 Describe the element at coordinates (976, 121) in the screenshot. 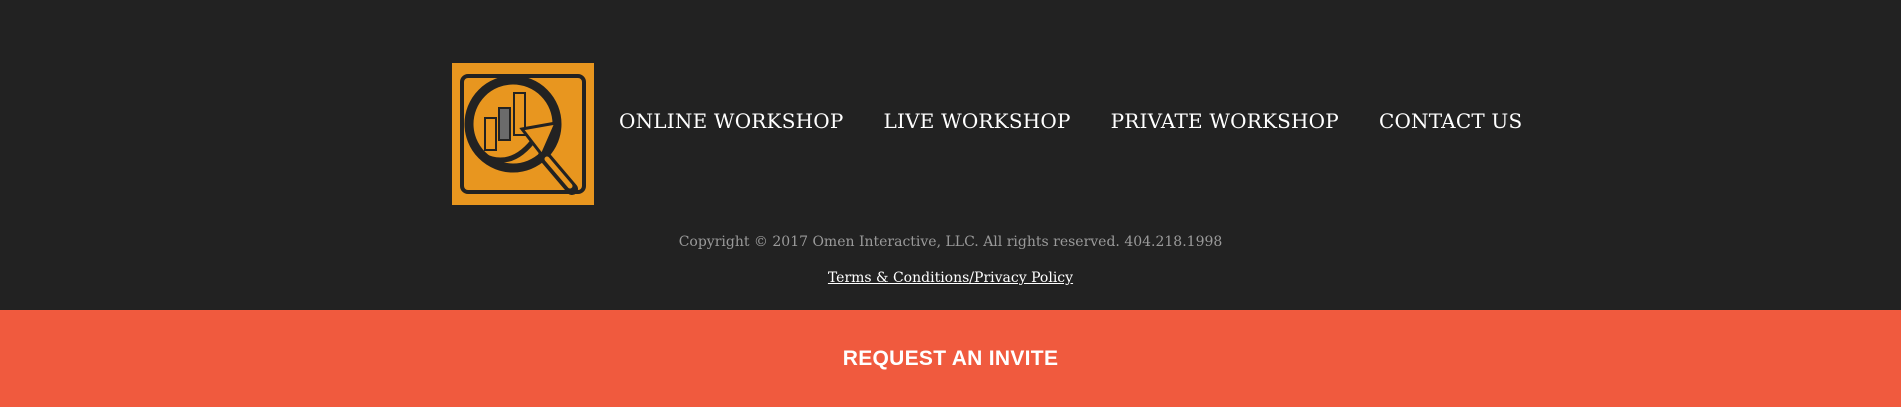

I see `nav-live-workshop: LIVE WORKSHOP` at that location.